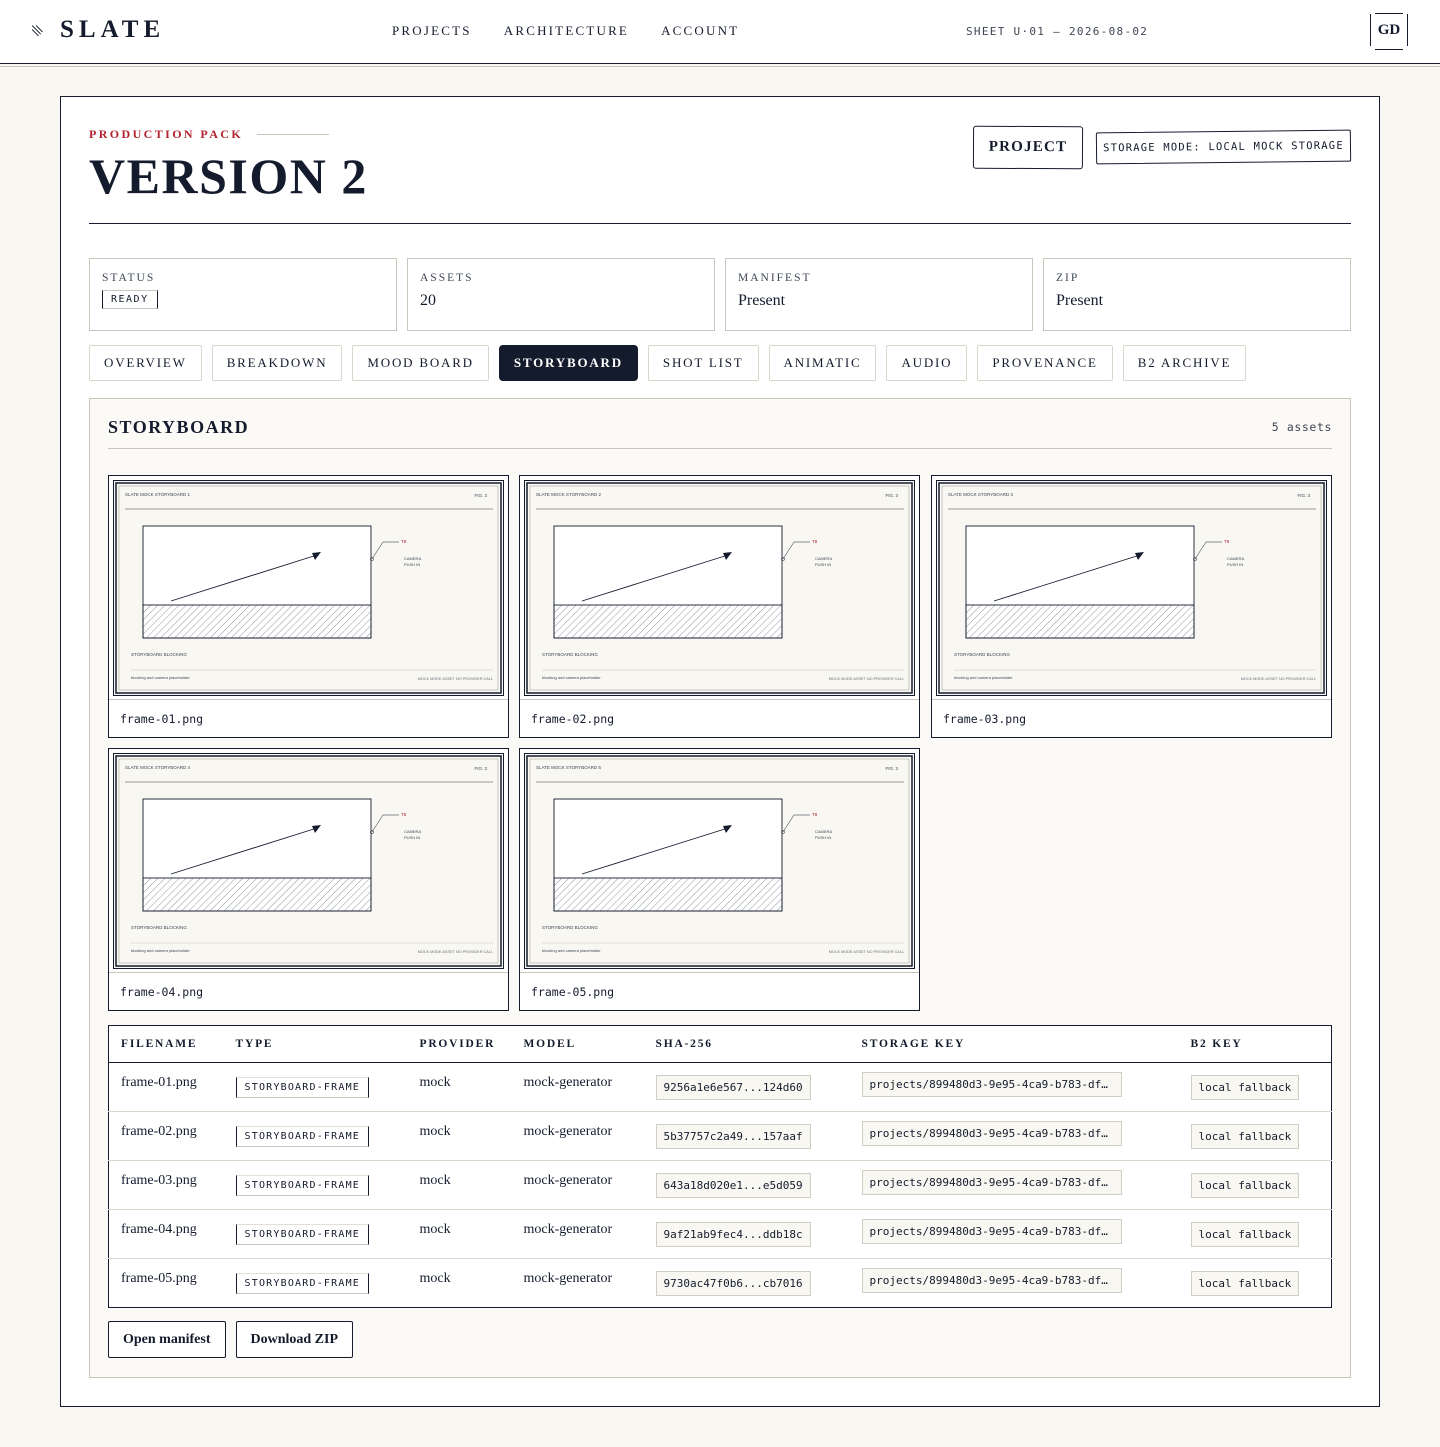  Describe the element at coordinates (293, 134) in the screenshot. I see `eyebrow-rule` at that location.